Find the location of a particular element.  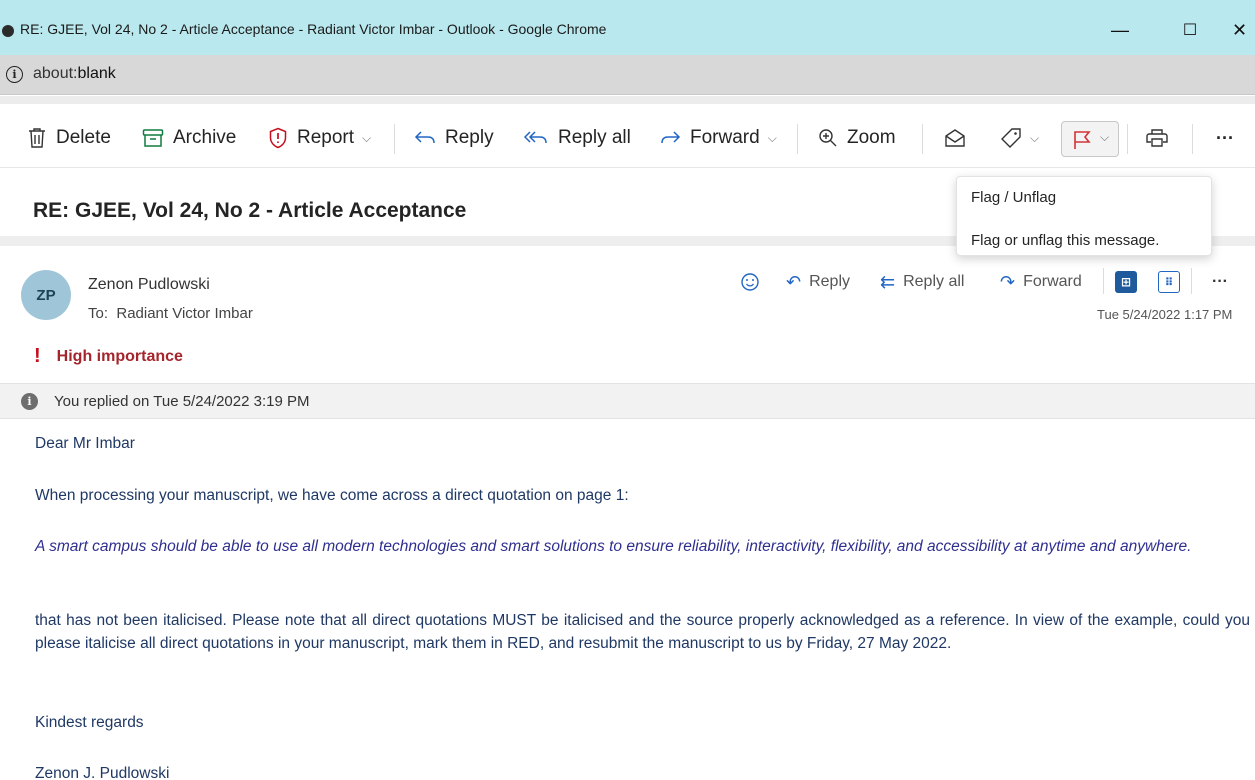

reply-all-button: Reply all is located at coordinates (577, 138).